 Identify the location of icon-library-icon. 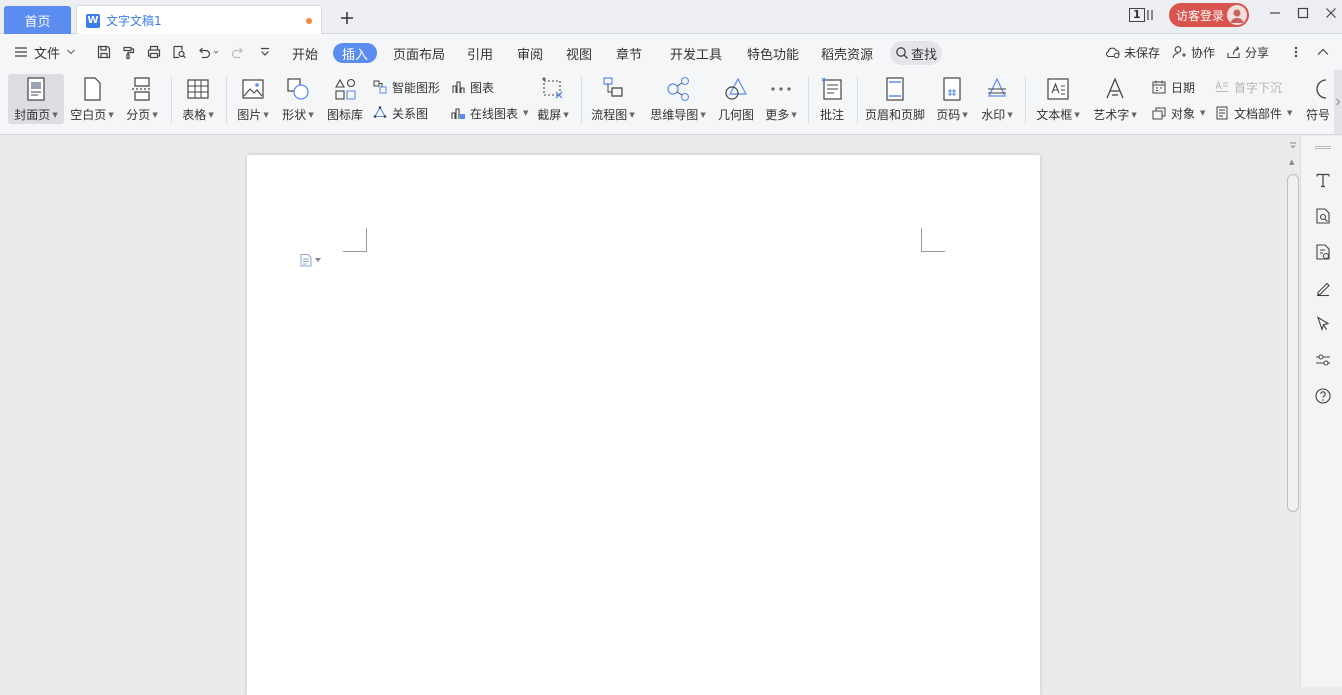
(345, 89).